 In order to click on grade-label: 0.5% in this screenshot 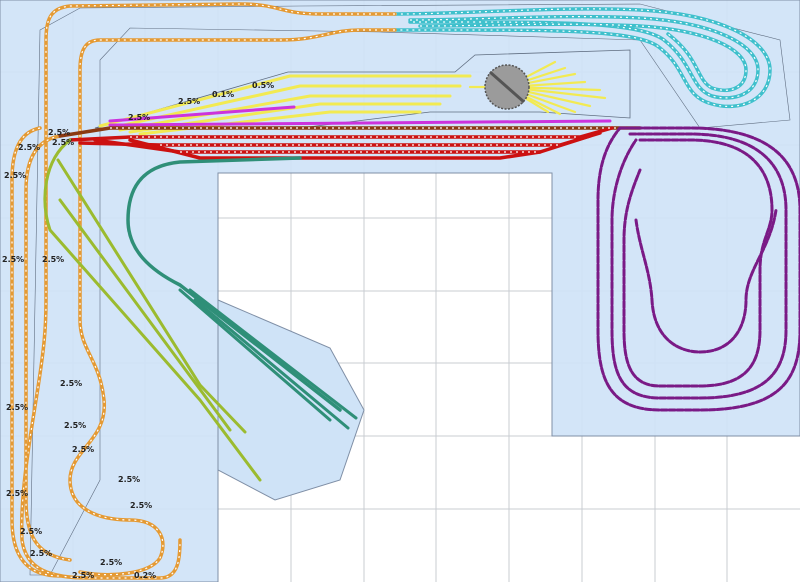, I will do `click(263, 85)`.